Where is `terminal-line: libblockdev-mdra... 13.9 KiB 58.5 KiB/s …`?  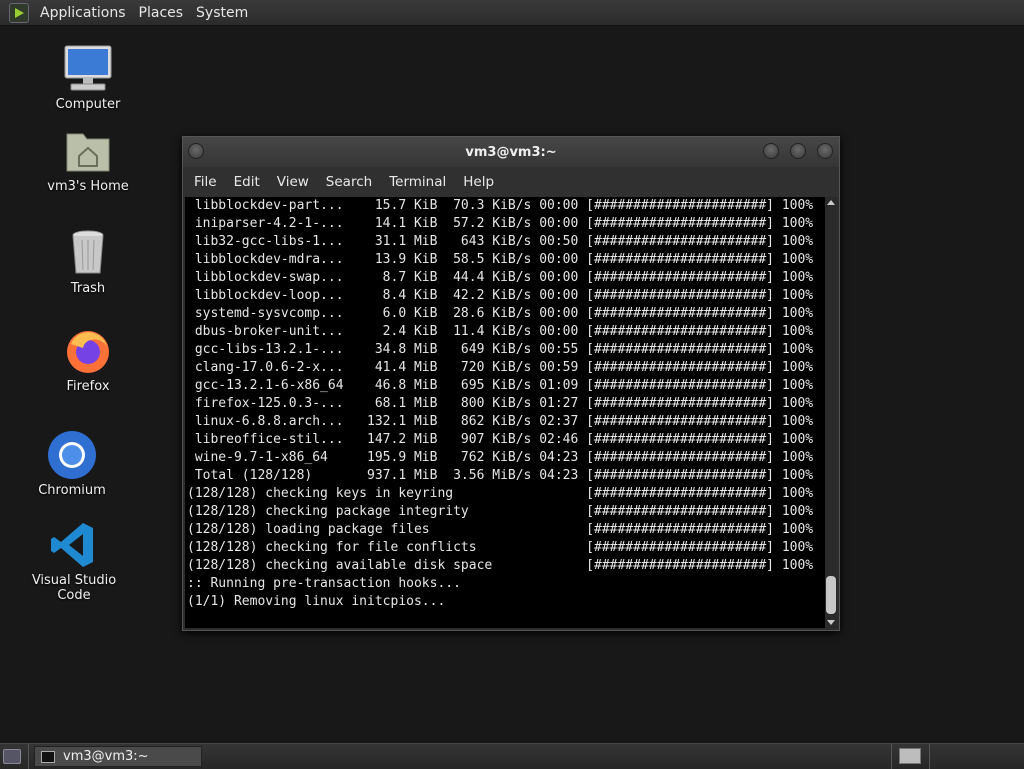 terminal-line: libblockdev-mdra... 13.9 KiB 58.5 KiB/s … is located at coordinates (500, 259).